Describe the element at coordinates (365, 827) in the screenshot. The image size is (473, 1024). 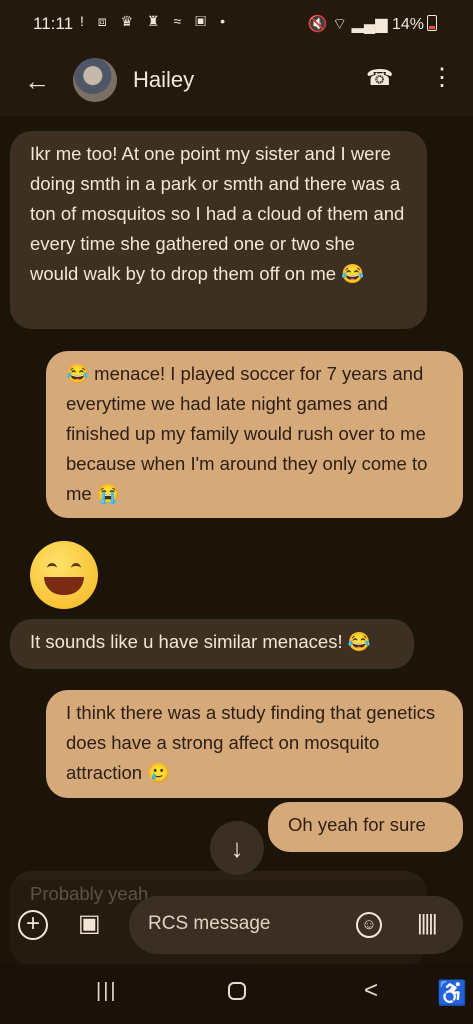
I see `message-bubble-outgoing: Oh yeah for sure` at that location.